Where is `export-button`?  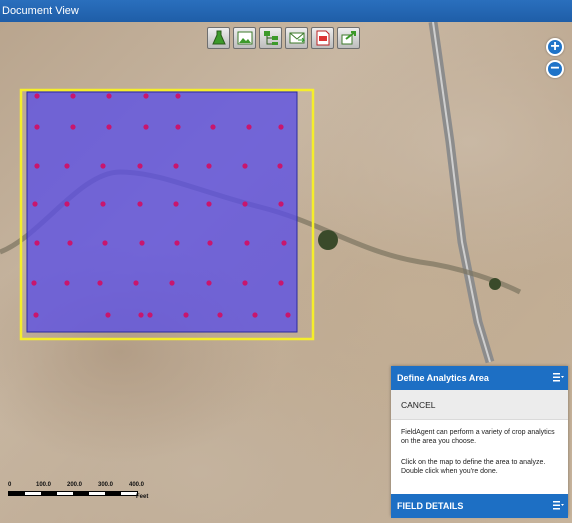 export-button is located at coordinates (348, 38).